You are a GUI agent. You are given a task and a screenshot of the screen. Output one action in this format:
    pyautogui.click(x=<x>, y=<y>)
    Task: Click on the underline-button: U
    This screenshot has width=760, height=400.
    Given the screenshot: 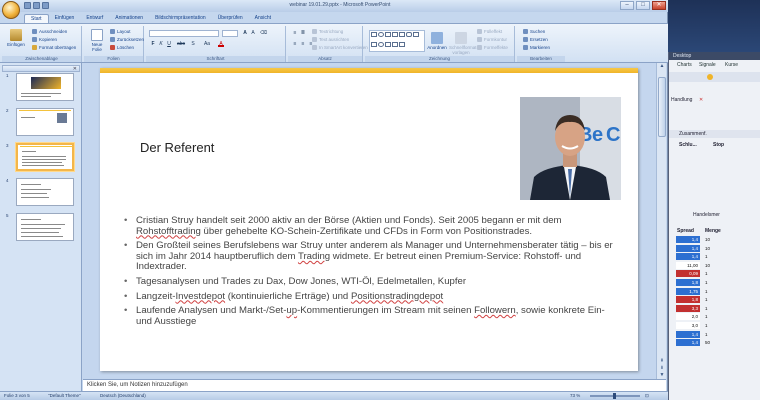 What is the action you would take?
    pyautogui.click(x=169, y=44)
    